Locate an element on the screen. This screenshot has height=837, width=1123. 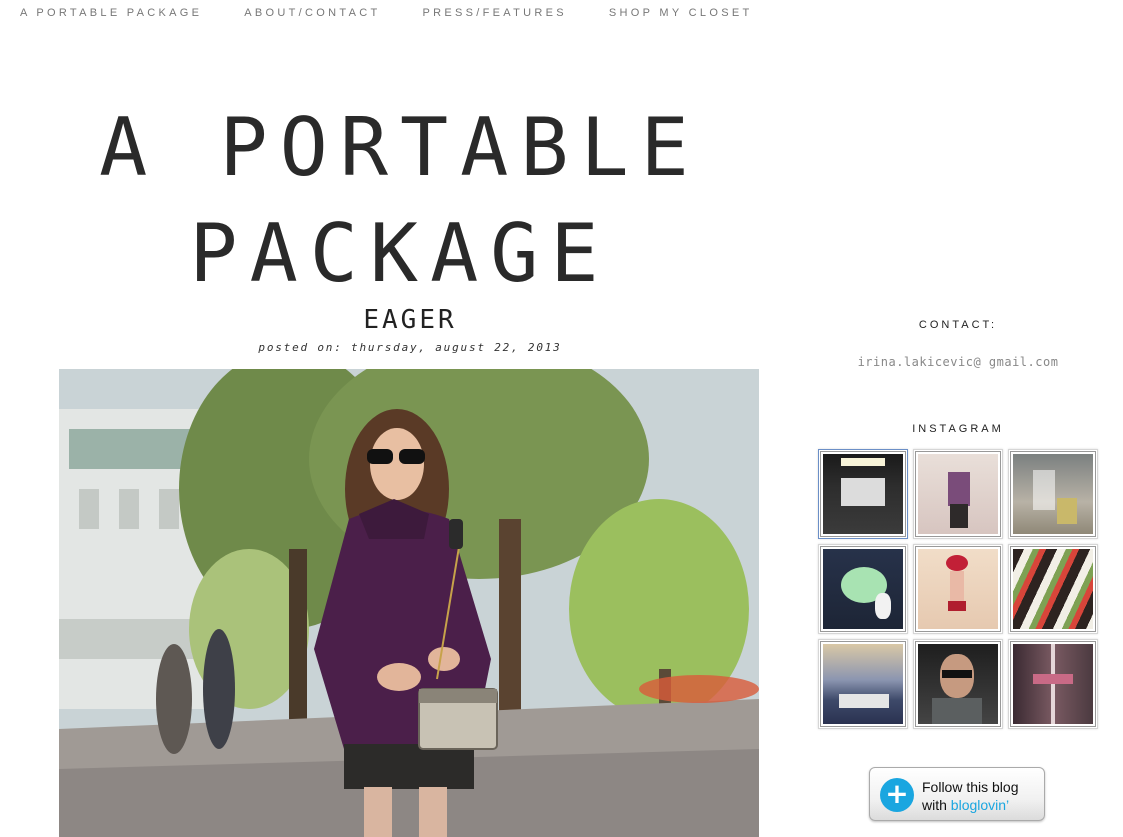
woman-plaid-shirt-photo is located at coordinates (958, 494).